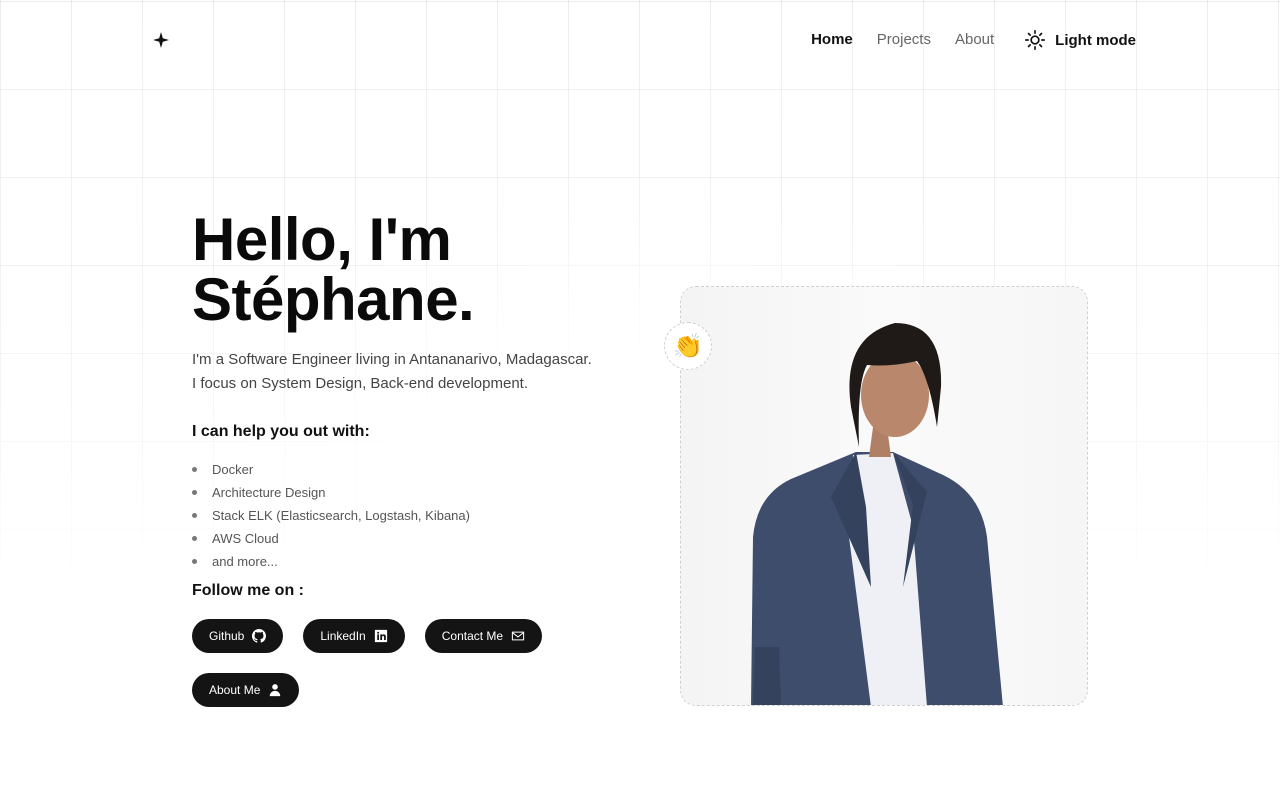 The image size is (1280, 800). Describe the element at coordinates (412, 492) in the screenshot. I see `list-item: Architecture Design` at that location.